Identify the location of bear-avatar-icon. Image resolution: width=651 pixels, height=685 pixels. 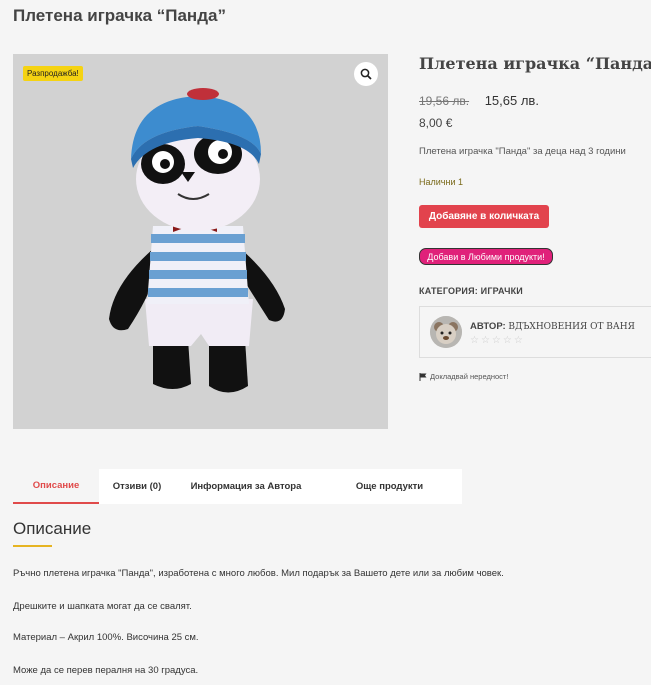
(446, 332).